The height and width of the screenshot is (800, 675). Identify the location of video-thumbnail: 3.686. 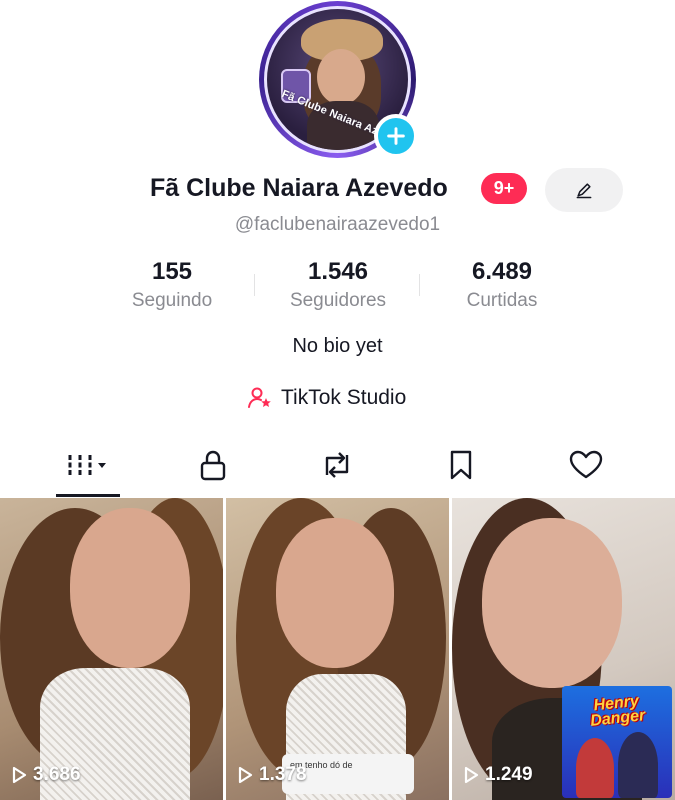
(111, 649).